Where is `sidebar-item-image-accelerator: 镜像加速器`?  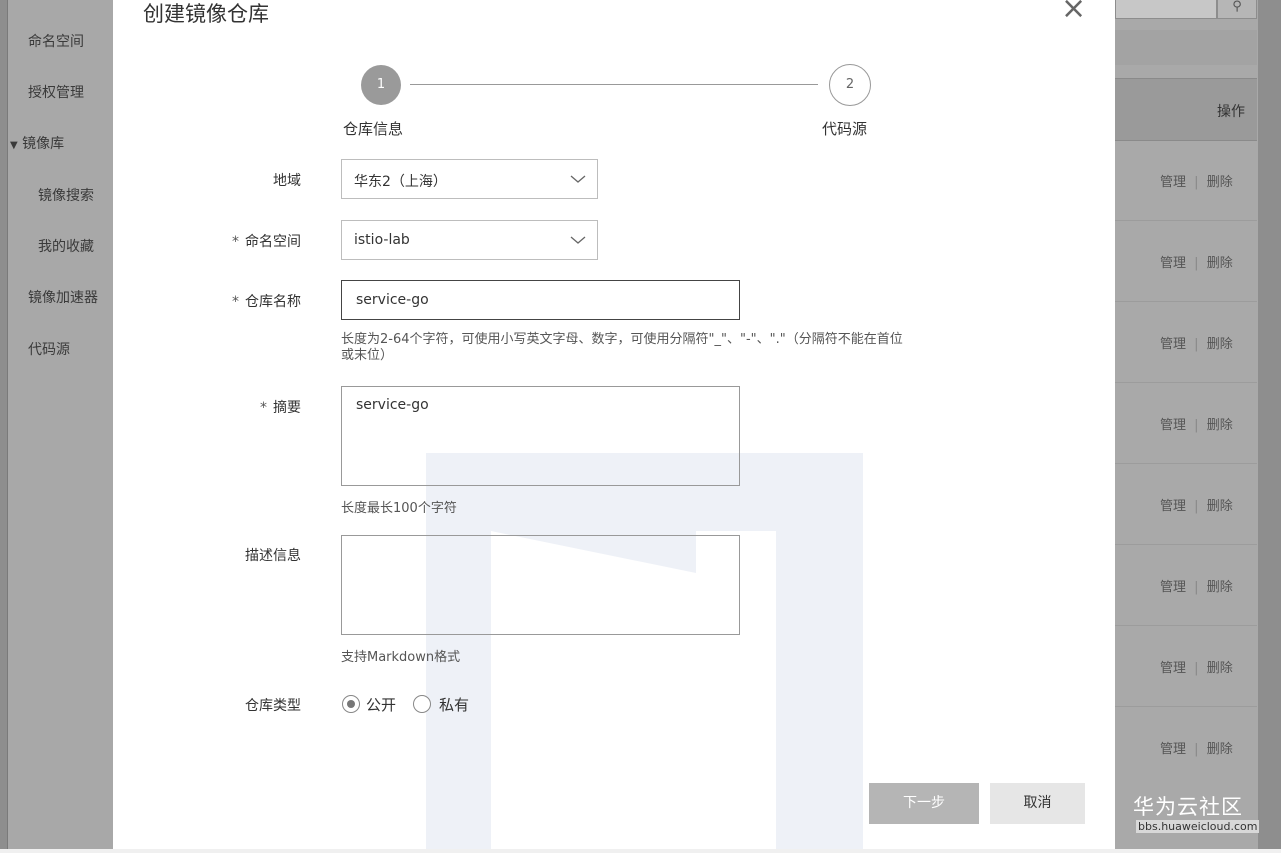
sidebar-item-image-accelerator: 镜像加速器 is located at coordinates (63, 297).